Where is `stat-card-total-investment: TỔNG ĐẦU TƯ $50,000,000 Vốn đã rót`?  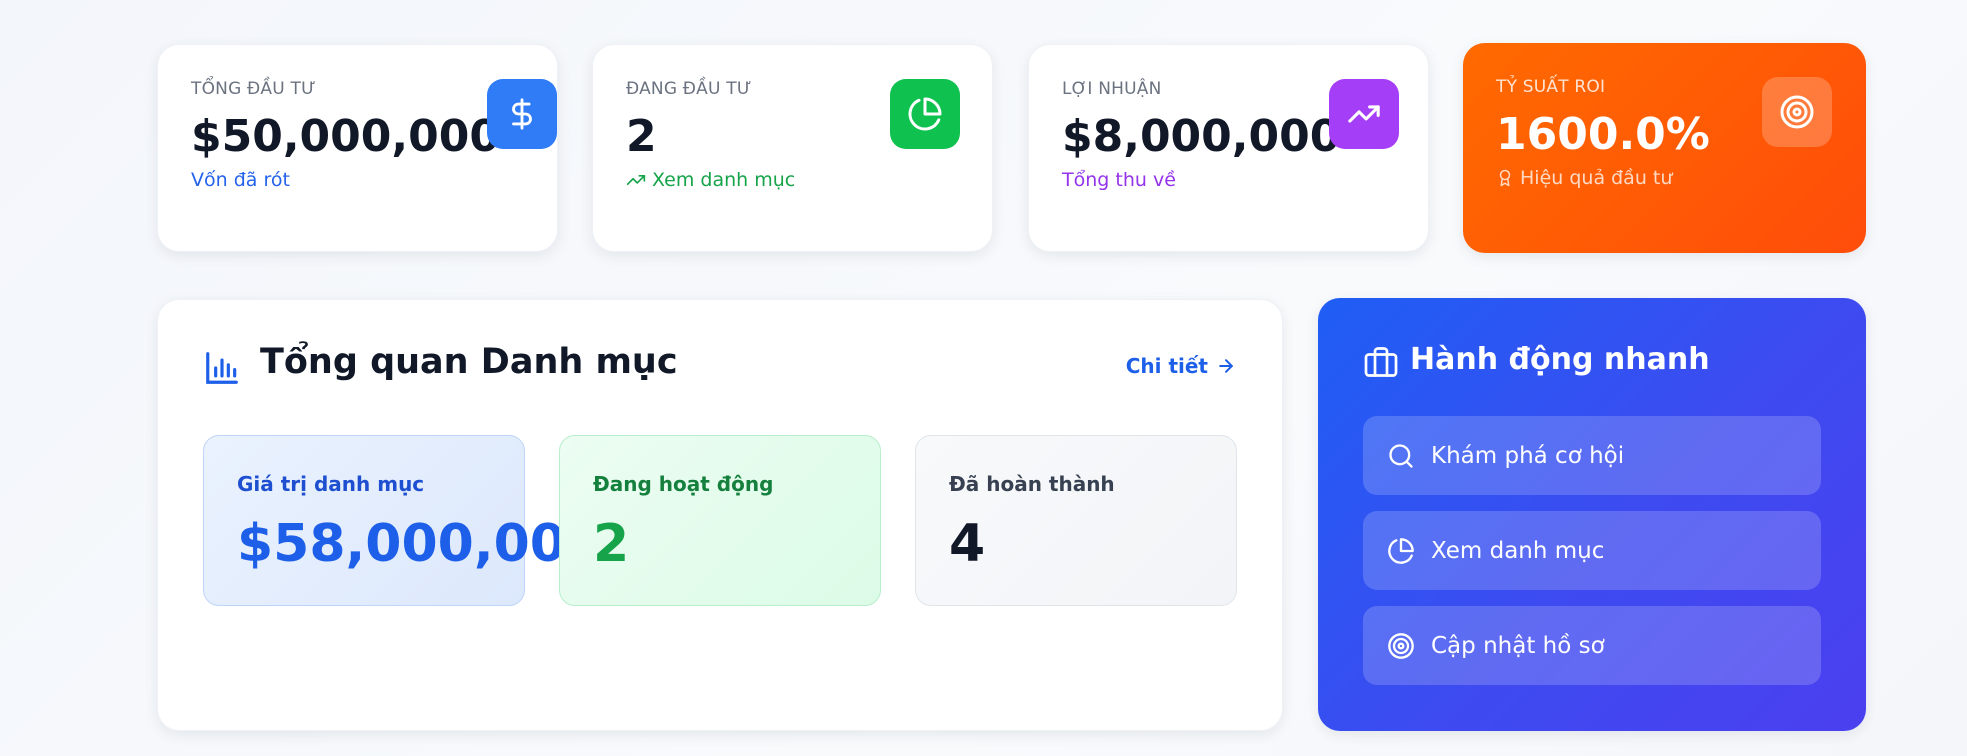
stat-card-total-investment: TỔNG ĐẦU TƯ $50,000,000 Vốn đã rót is located at coordinates (357, 148).